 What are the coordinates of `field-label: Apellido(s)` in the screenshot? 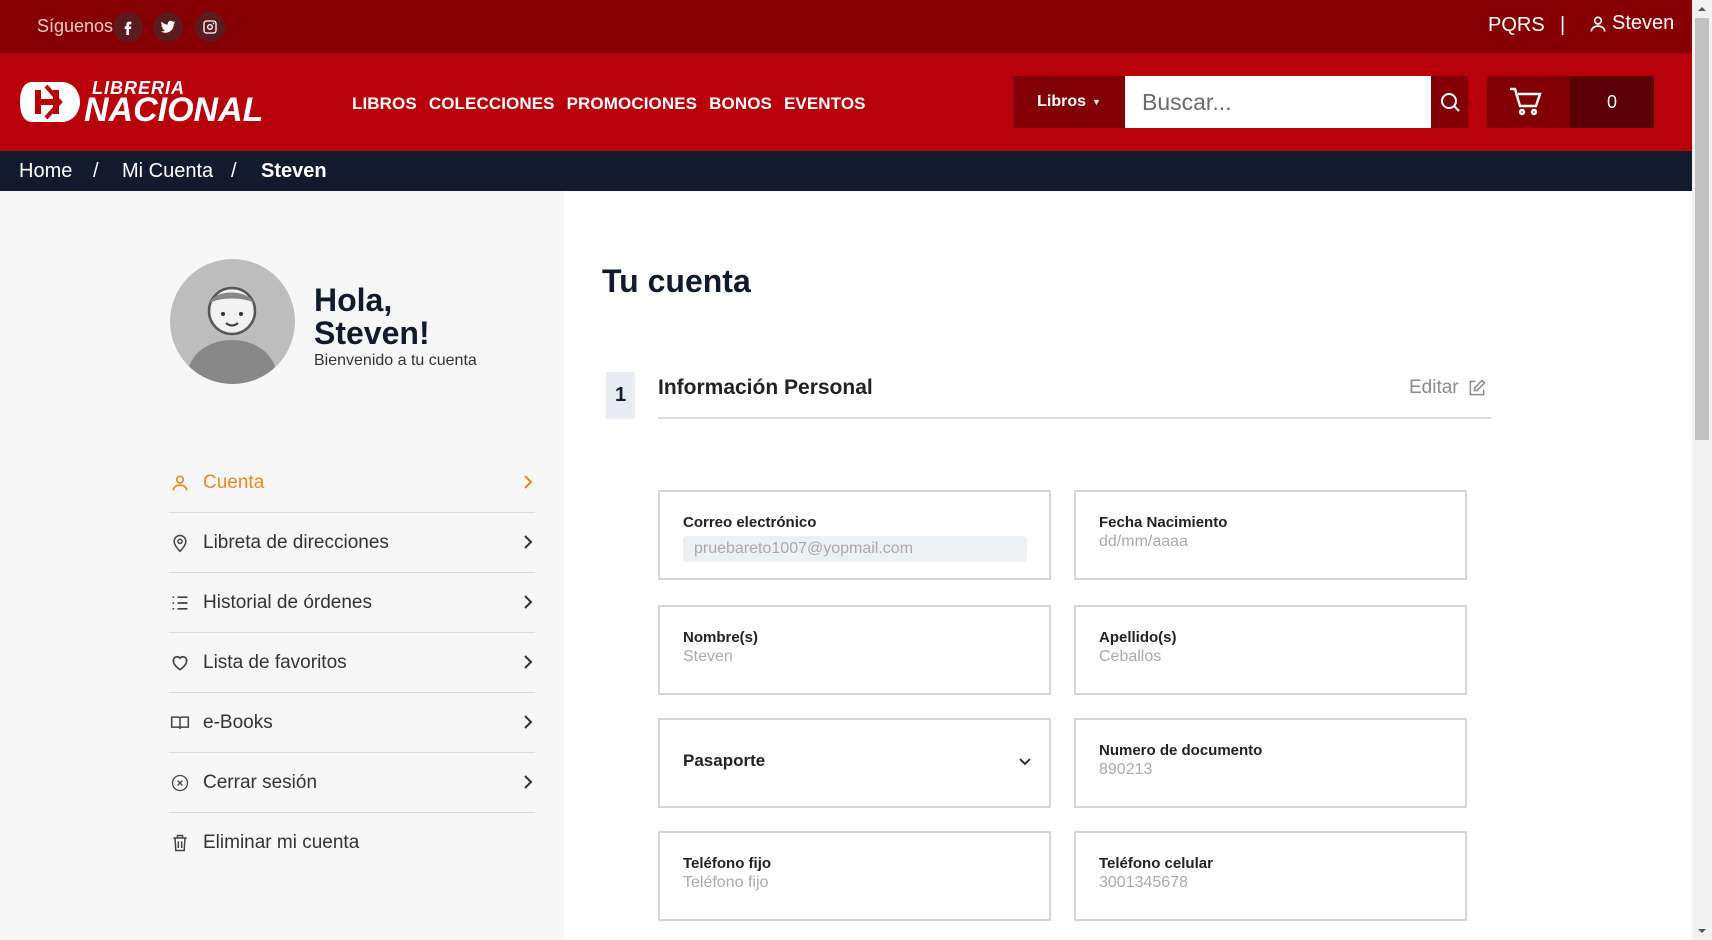 It's located at (1138, 637).